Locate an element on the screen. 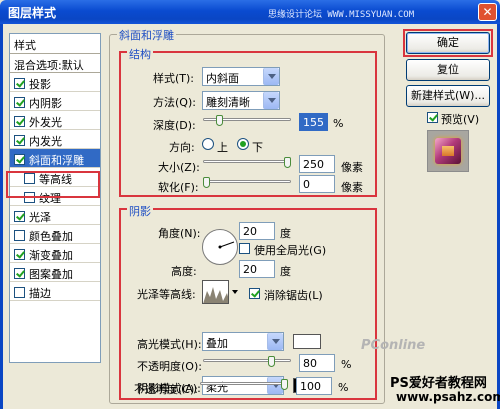 This screenshot has height=409, width=500. style-item-label: 内阴影 is located at coordinates (45, 103).